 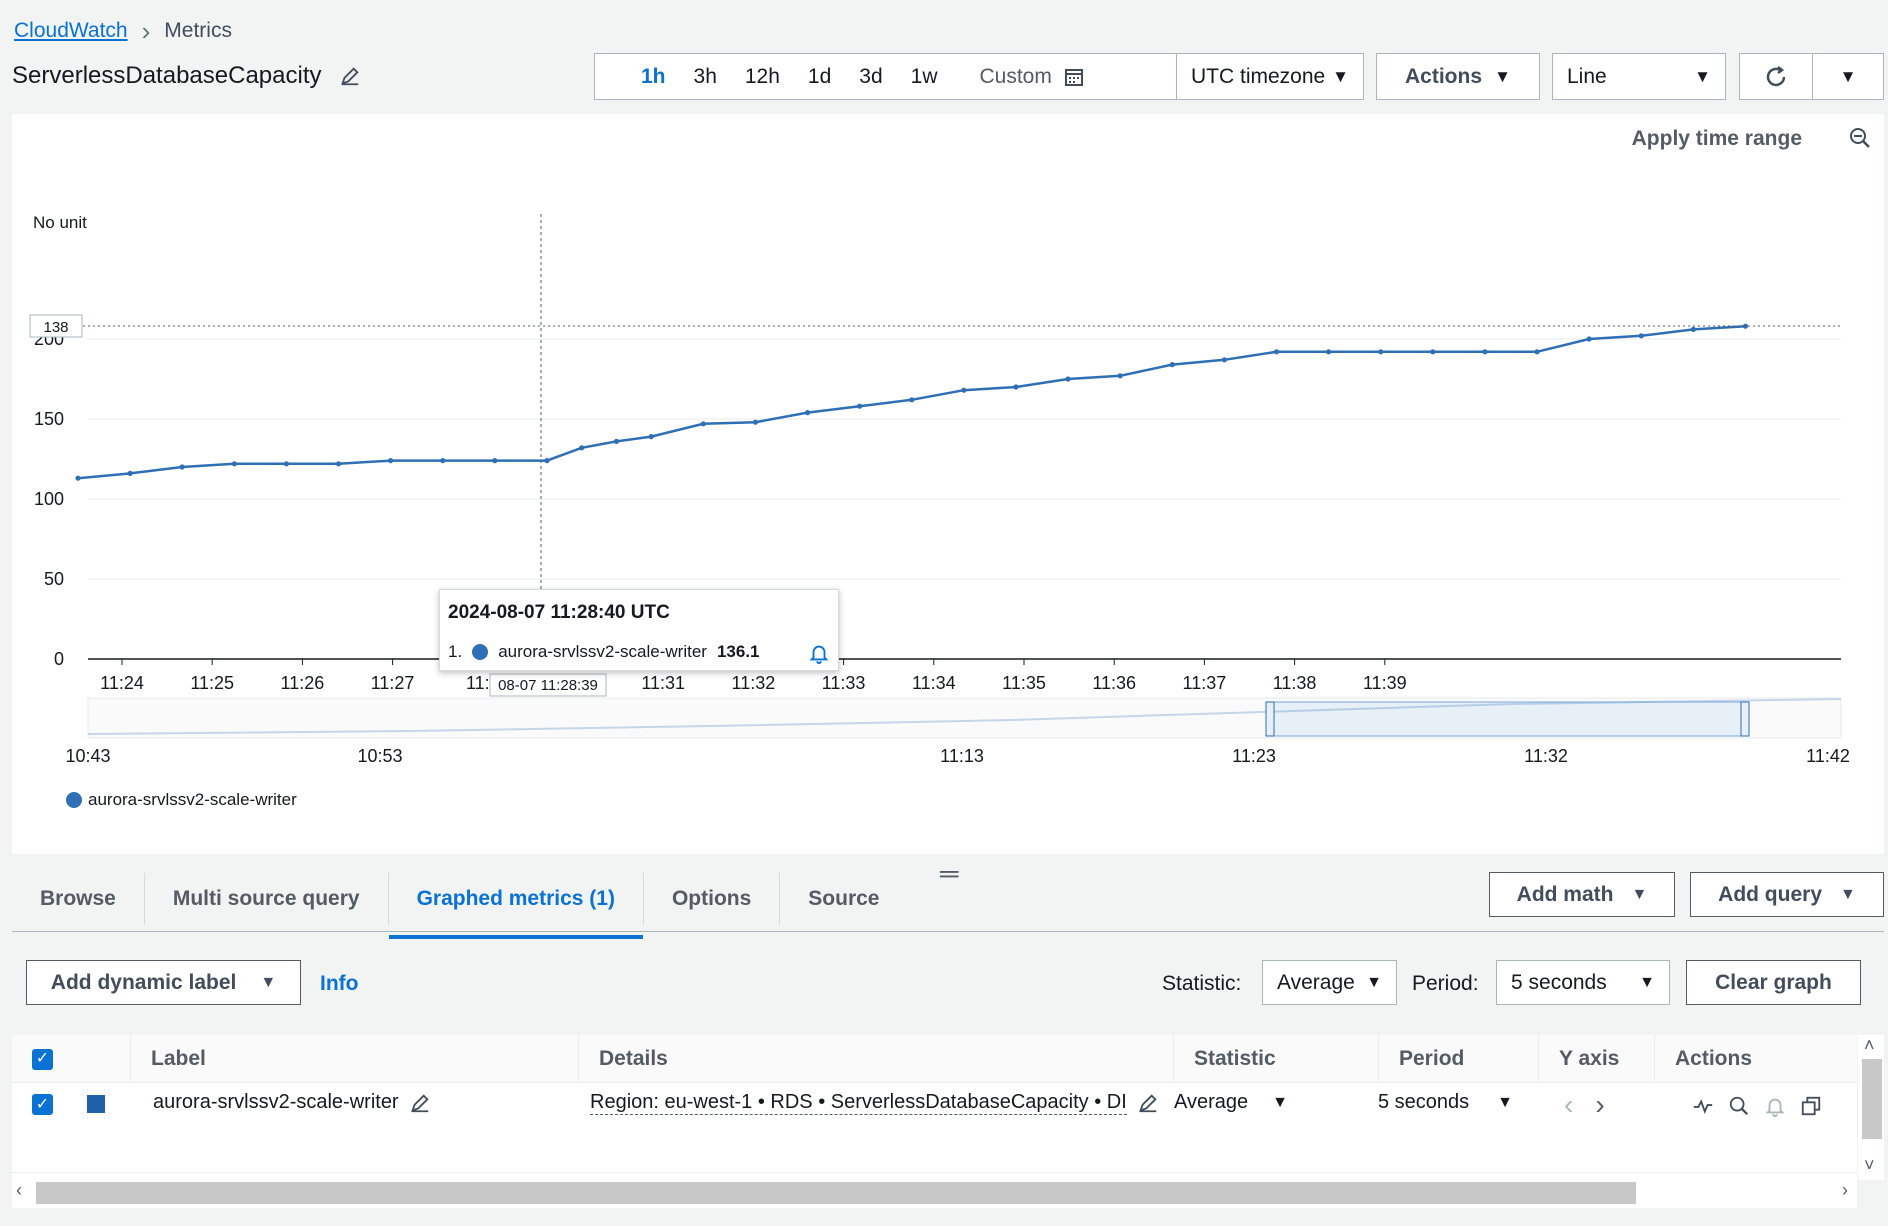 I want to click on custom-time-range: Custom, so click(x=1018, y=77).